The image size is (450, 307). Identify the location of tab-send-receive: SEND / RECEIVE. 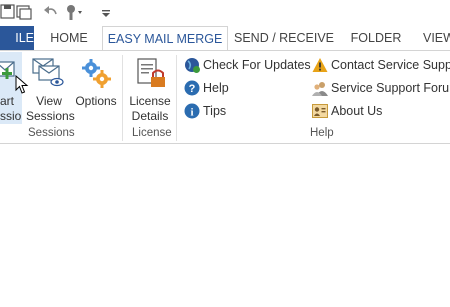
(284, 38).